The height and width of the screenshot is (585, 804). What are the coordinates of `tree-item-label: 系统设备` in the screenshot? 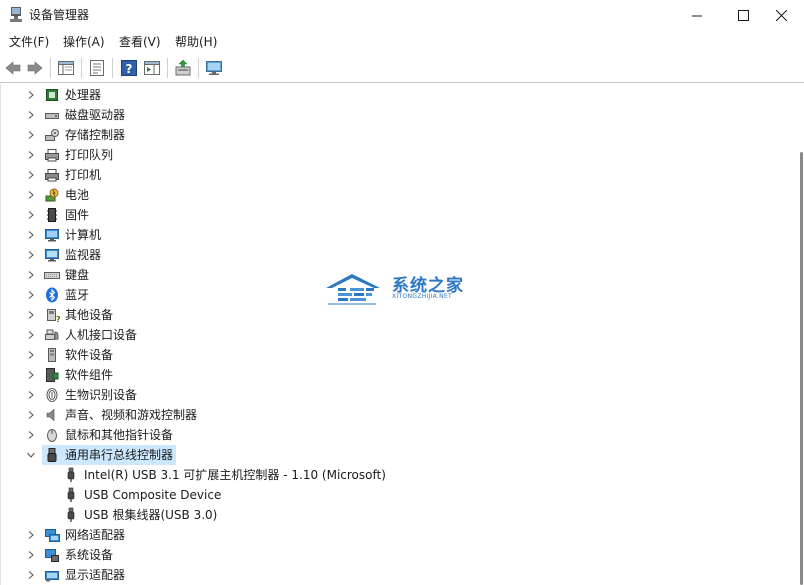 It's located at (89, 555).